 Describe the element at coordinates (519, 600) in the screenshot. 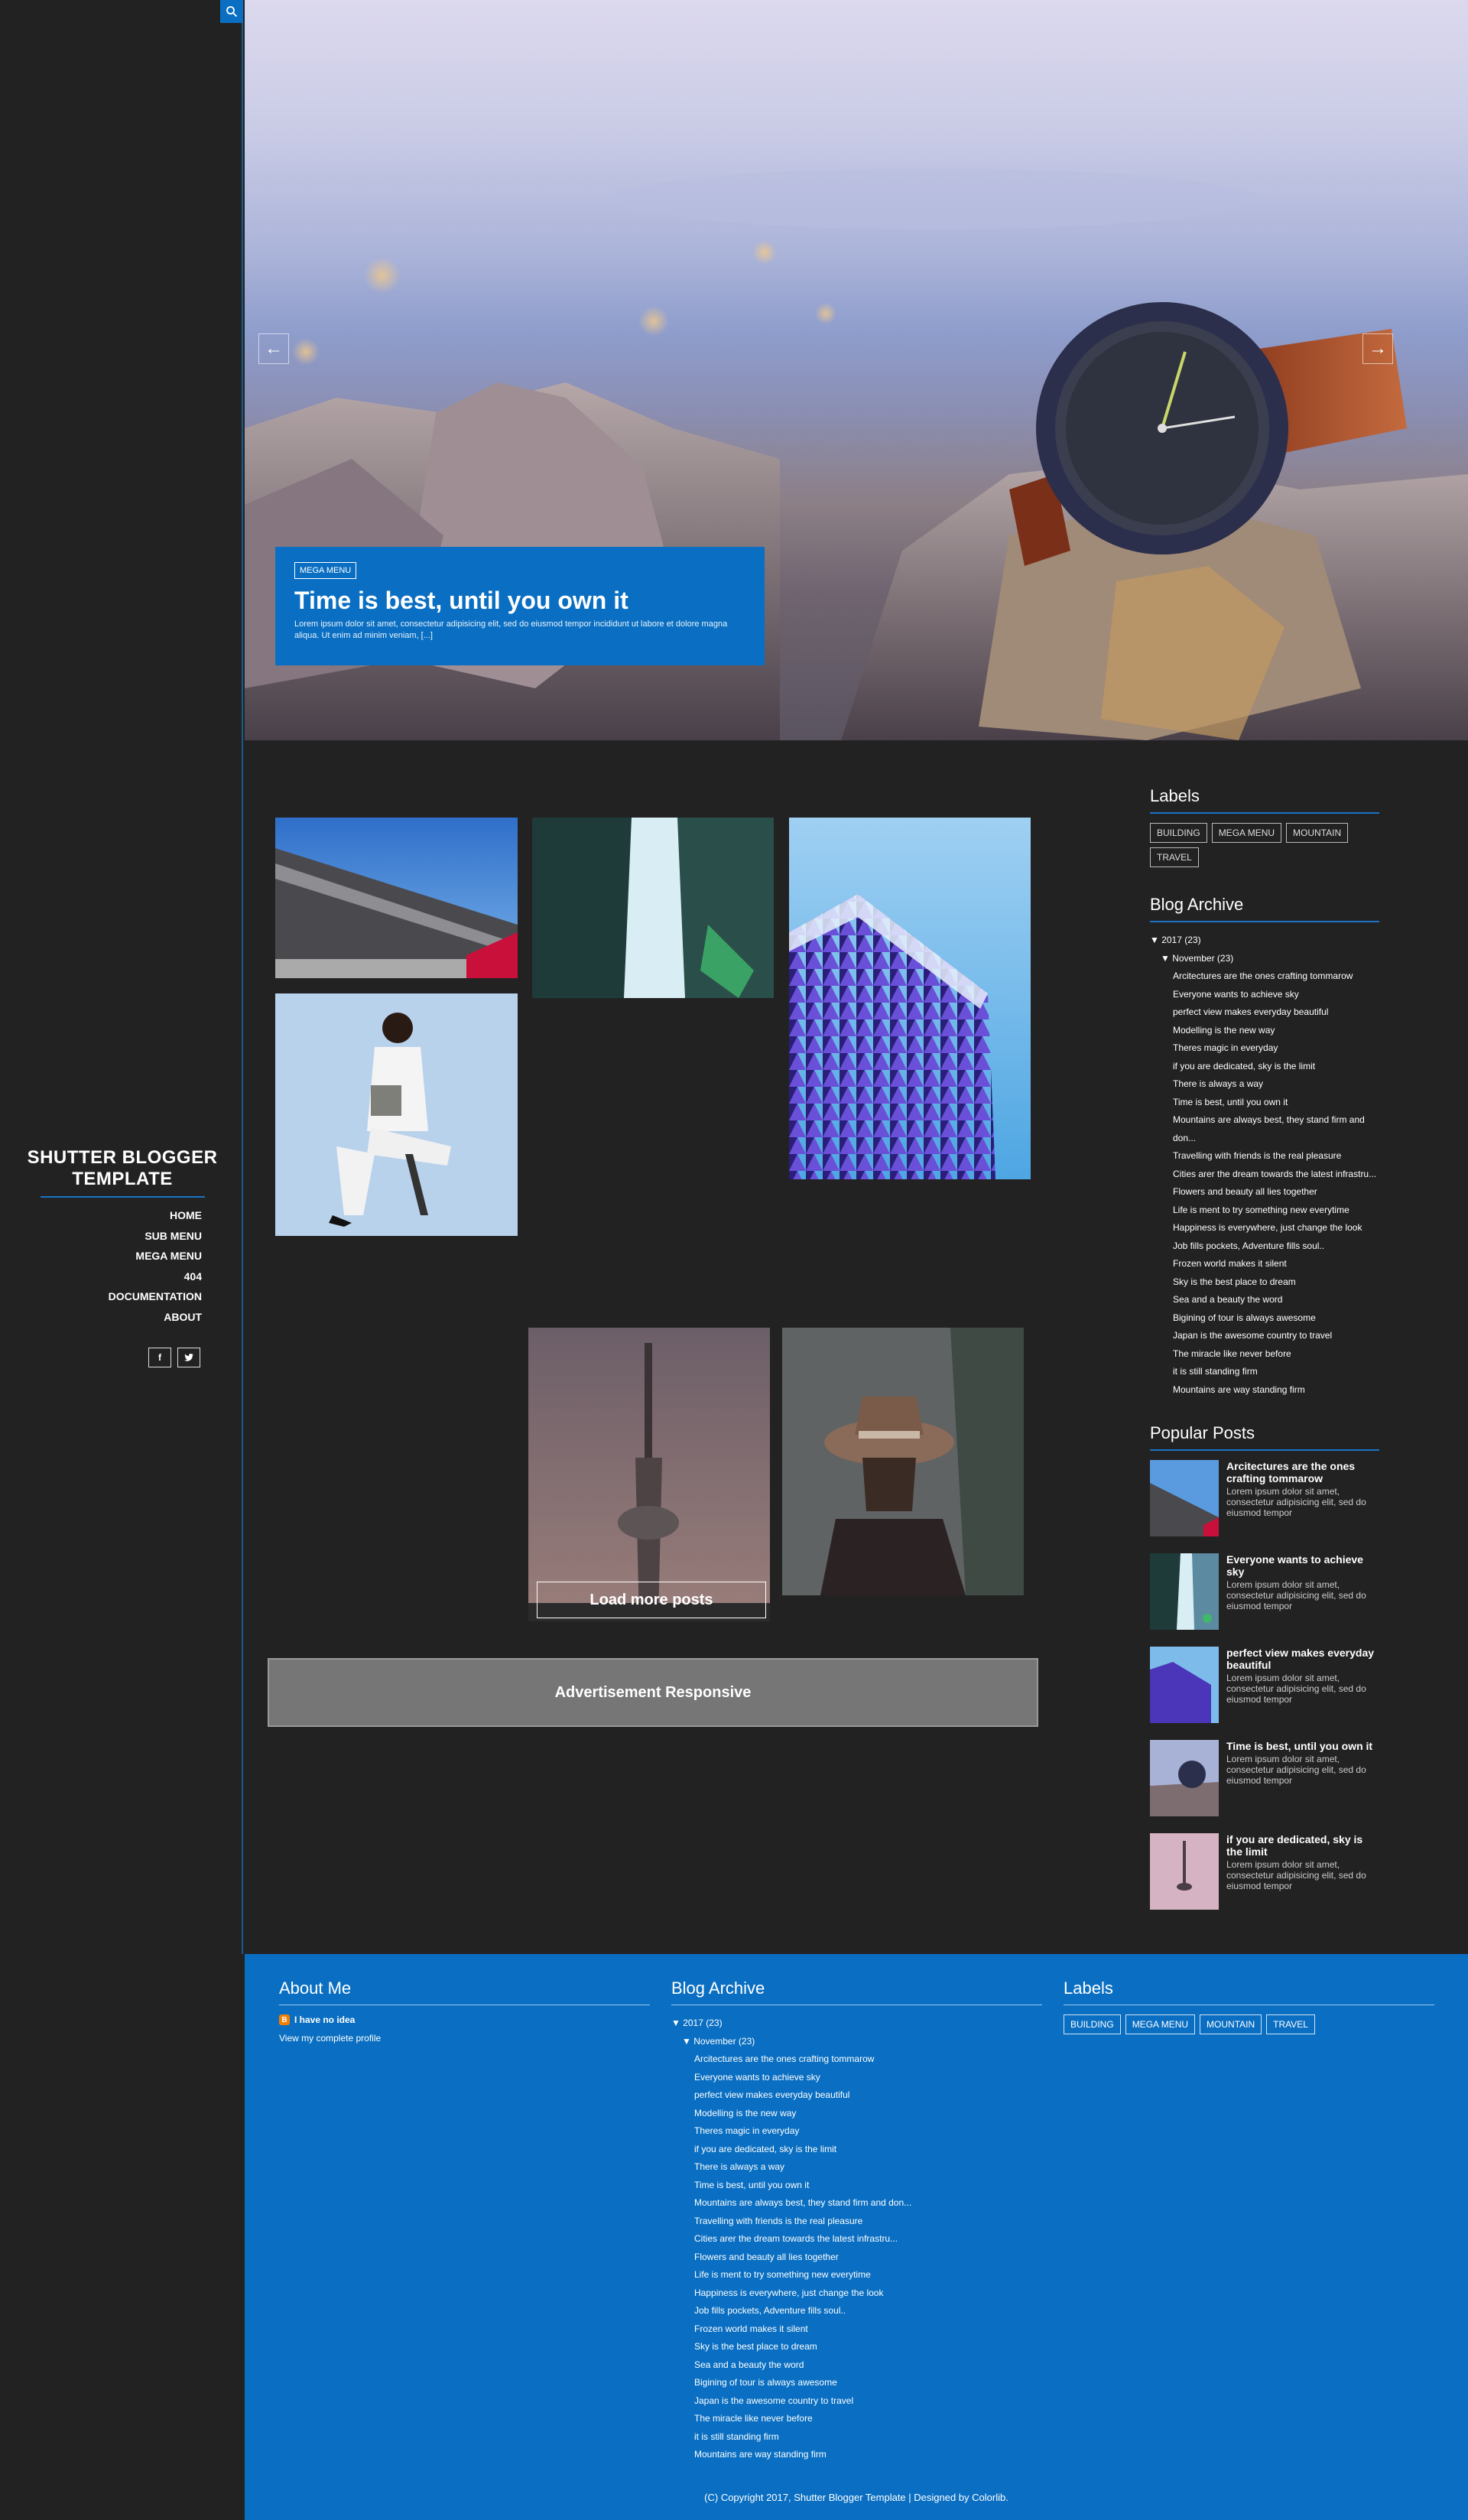

I see `hero-title: Time is best, until you own it` at that location.